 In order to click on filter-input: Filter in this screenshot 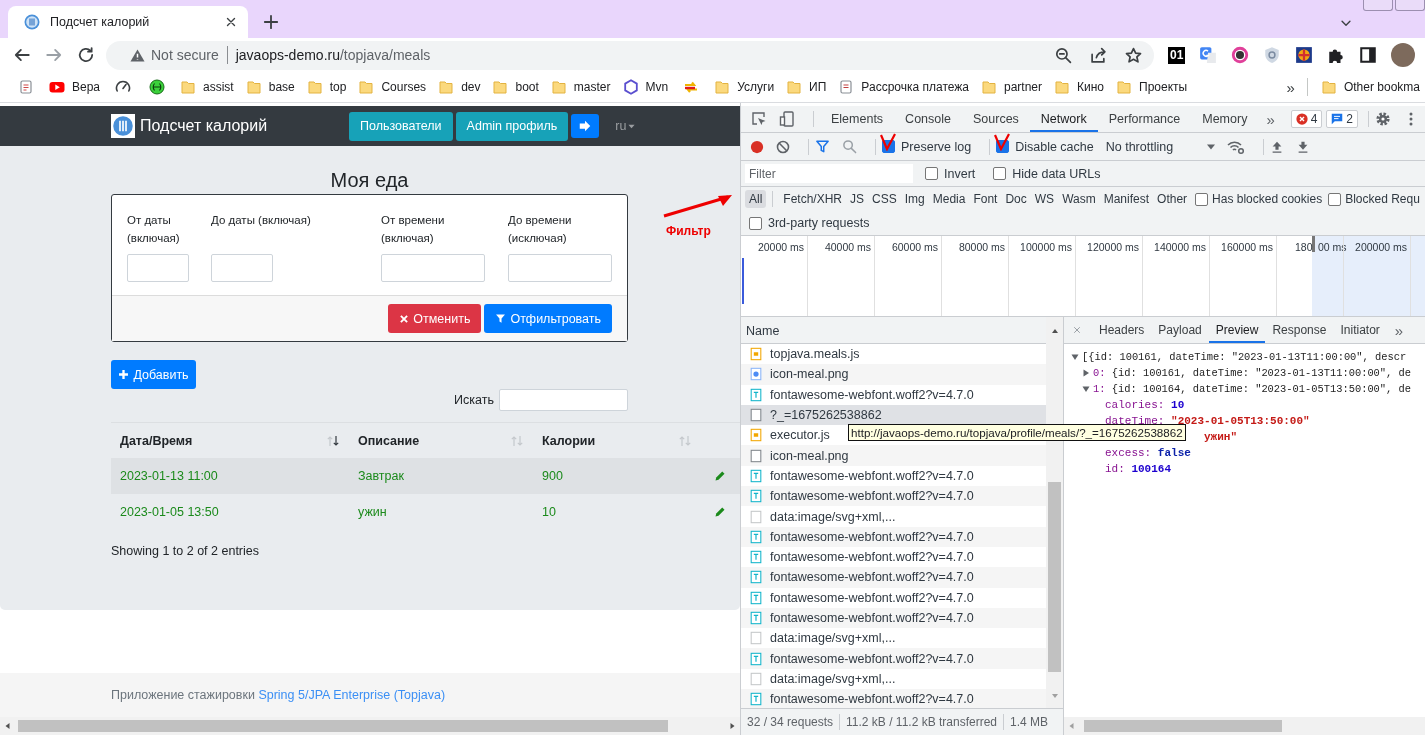, I will do `click(829, 173)`.